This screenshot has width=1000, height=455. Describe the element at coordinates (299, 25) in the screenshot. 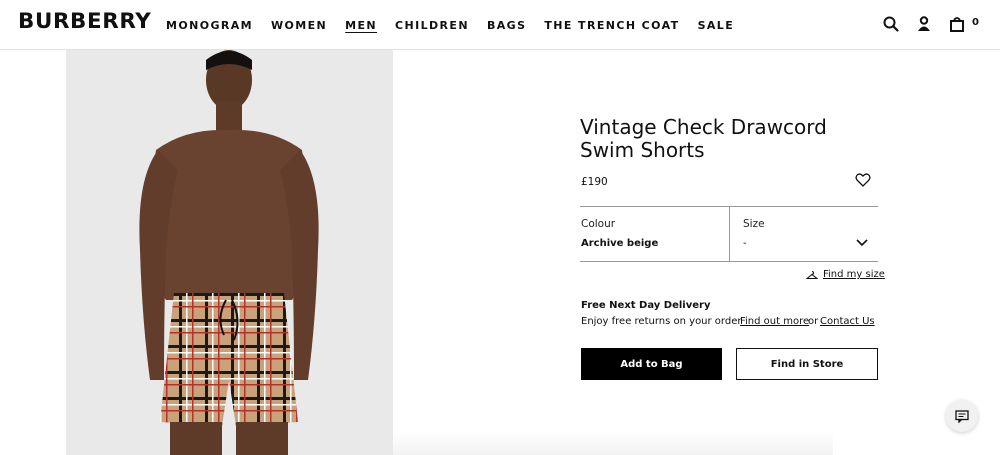

I see `nav-item-women: WOMEN` at that location.